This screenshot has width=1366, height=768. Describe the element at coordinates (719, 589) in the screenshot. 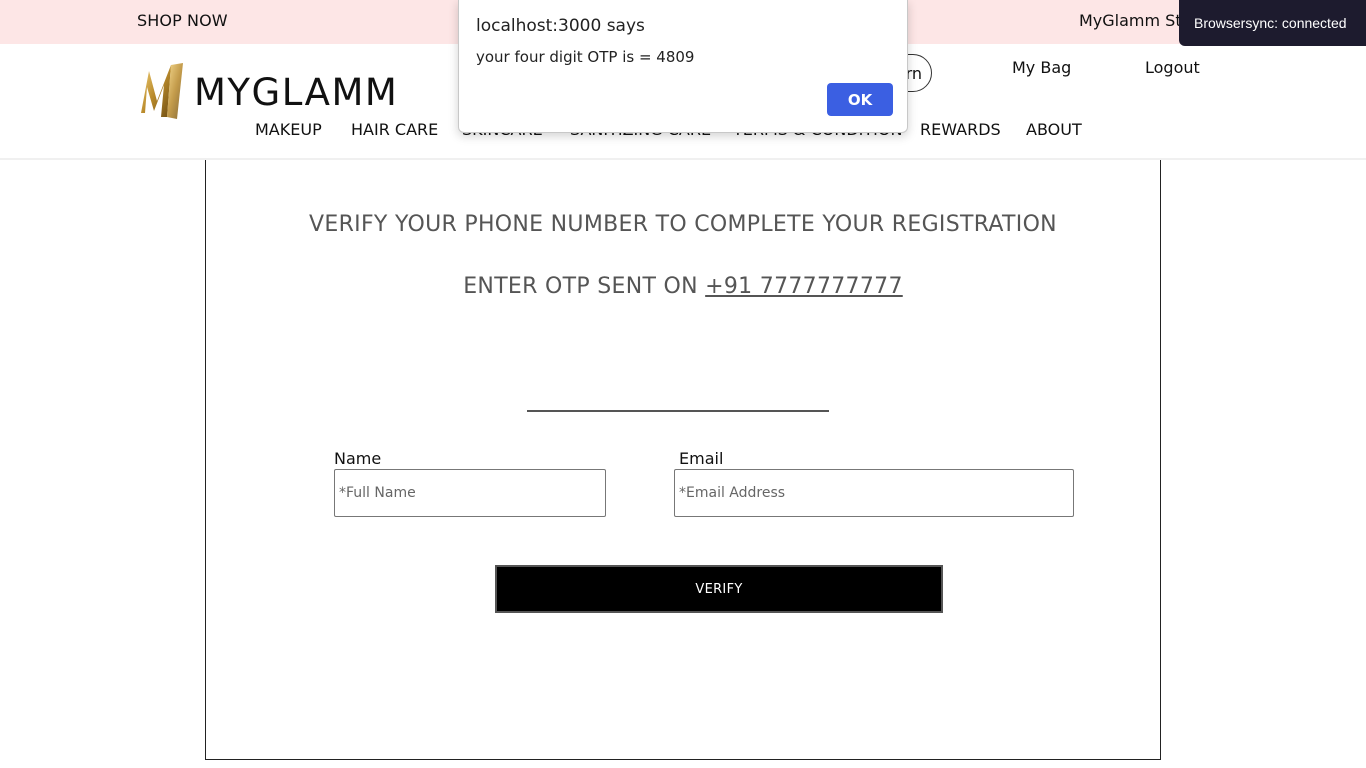

I see `verify-button: VERIFY` at that location.